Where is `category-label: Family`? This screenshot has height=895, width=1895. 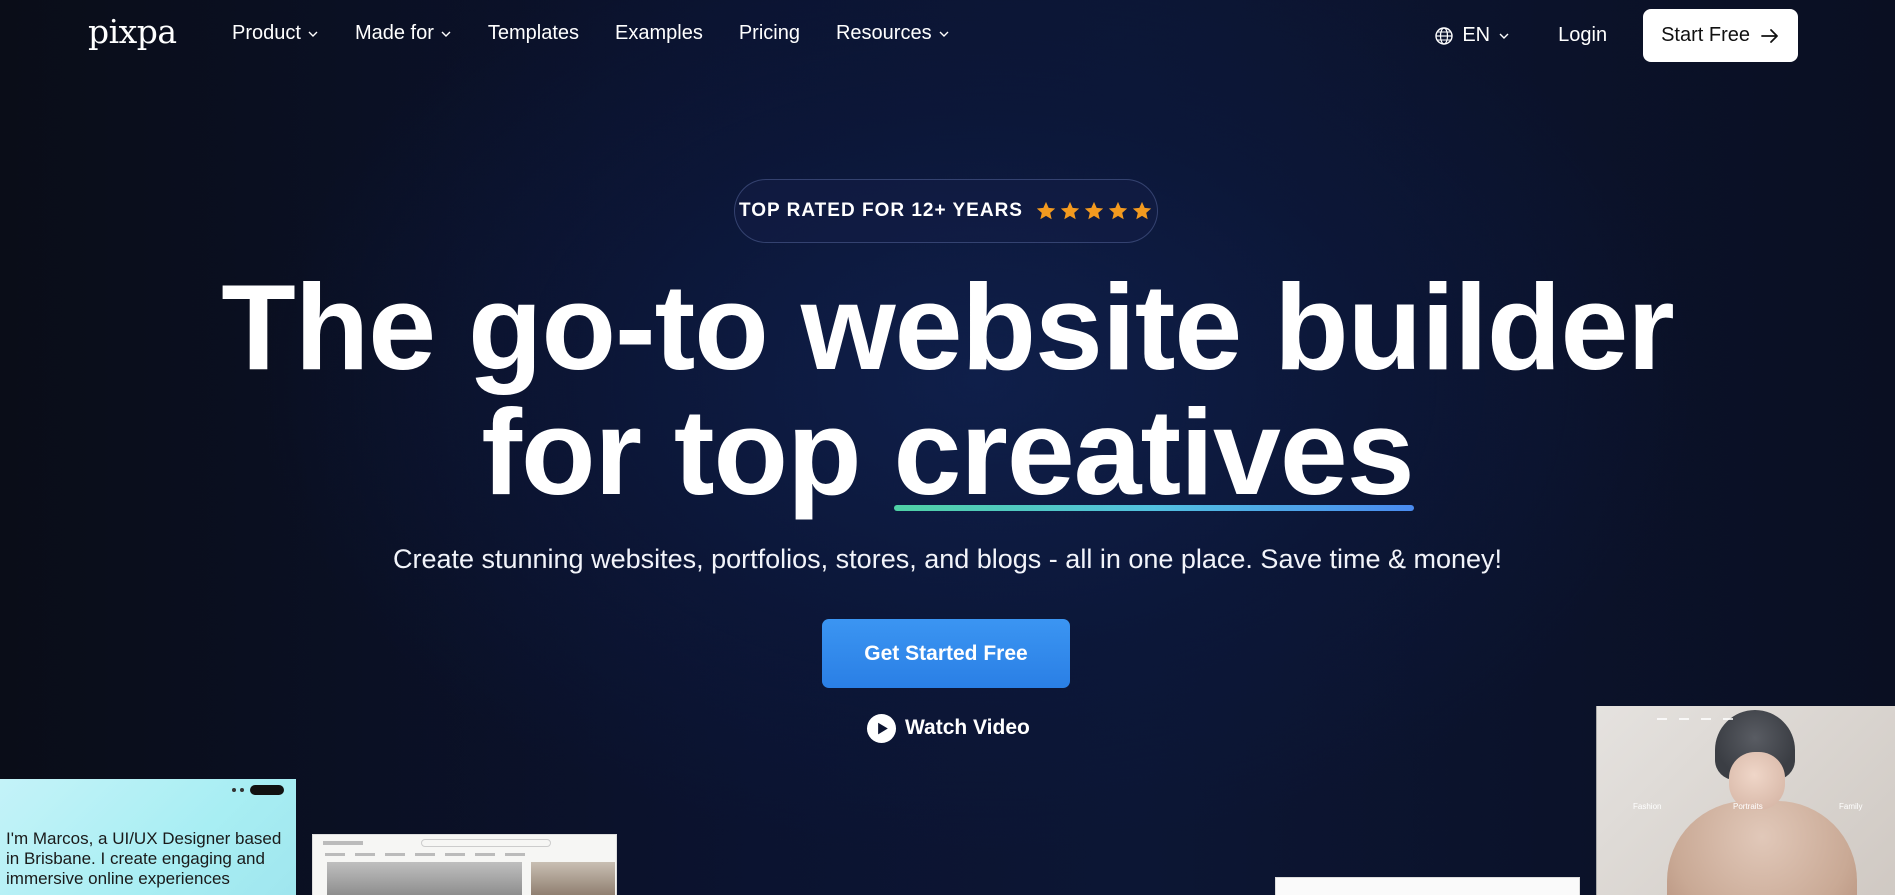
category-label: Family is located at coordinates (1851, 806).